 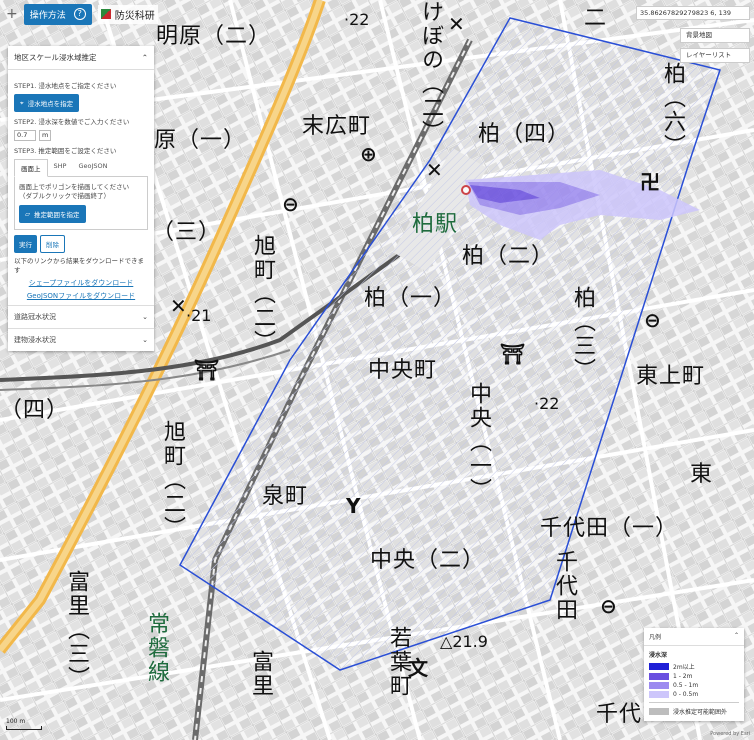 I want to click on tab-screen: 画面上, so click(x=31, y=168).